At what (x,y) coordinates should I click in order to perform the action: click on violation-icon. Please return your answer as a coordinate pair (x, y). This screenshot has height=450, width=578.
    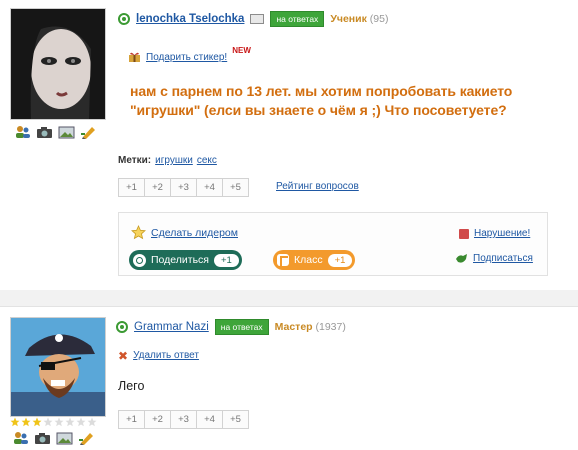
    Looking at the image, I should click on (464, 233).